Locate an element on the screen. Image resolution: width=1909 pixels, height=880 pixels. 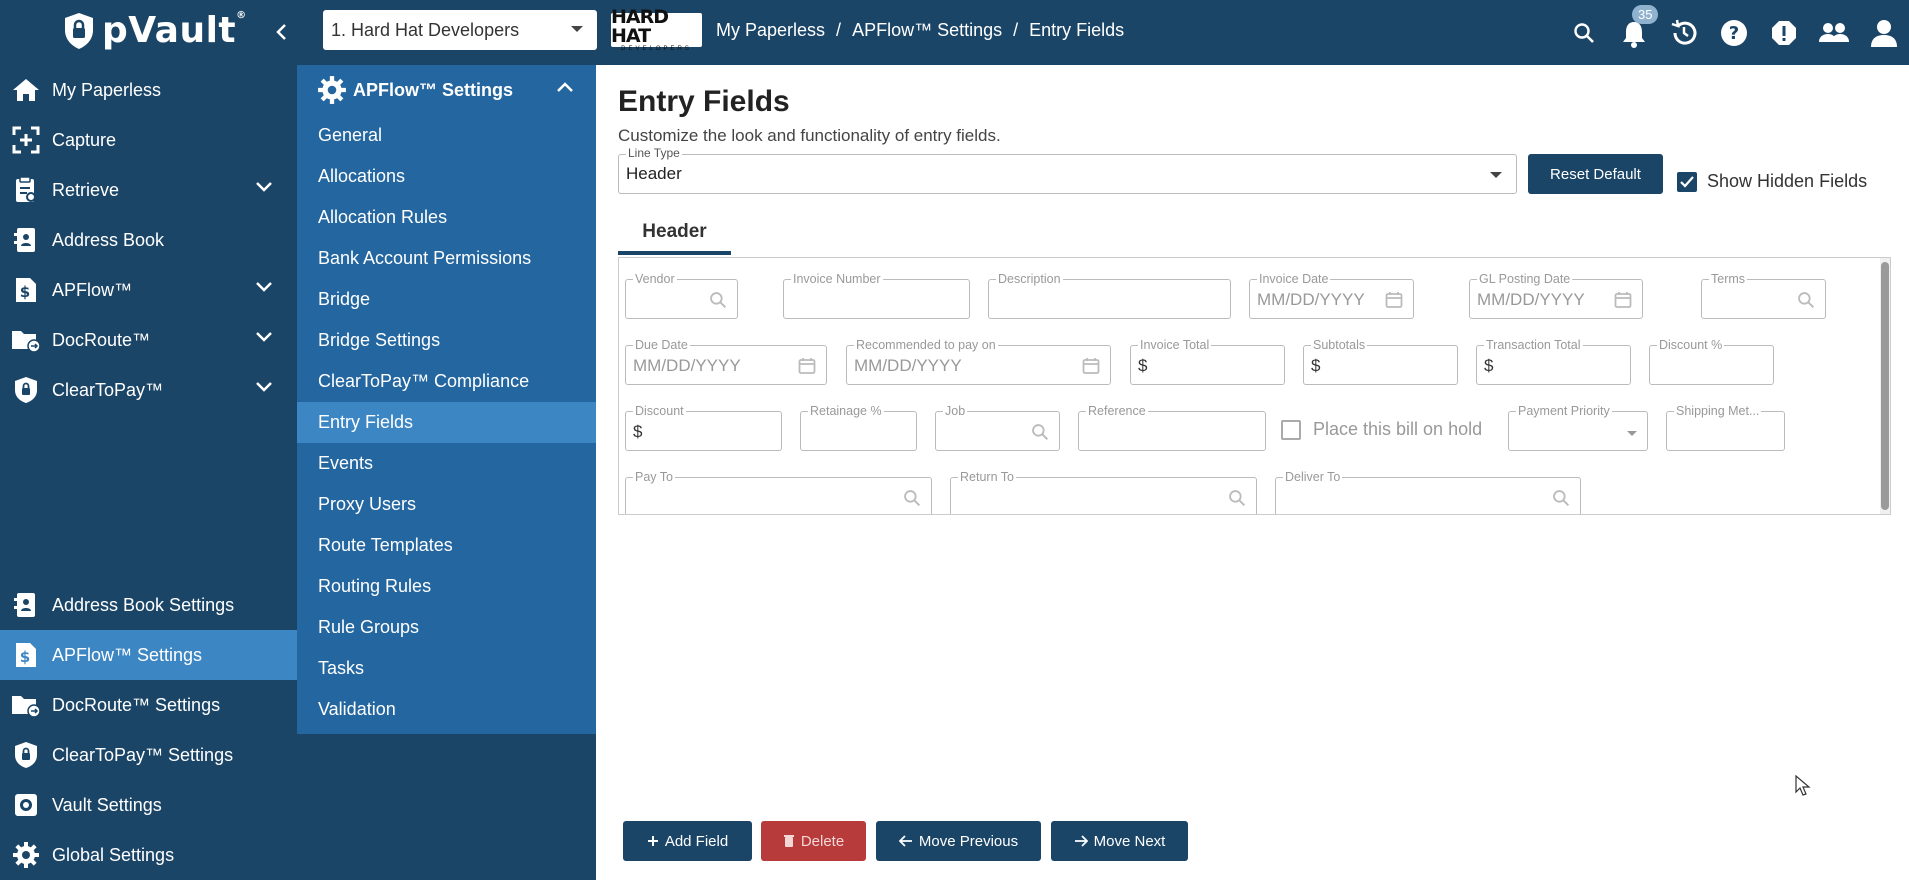
field-label: Discount is located at coordinates (659, 411).